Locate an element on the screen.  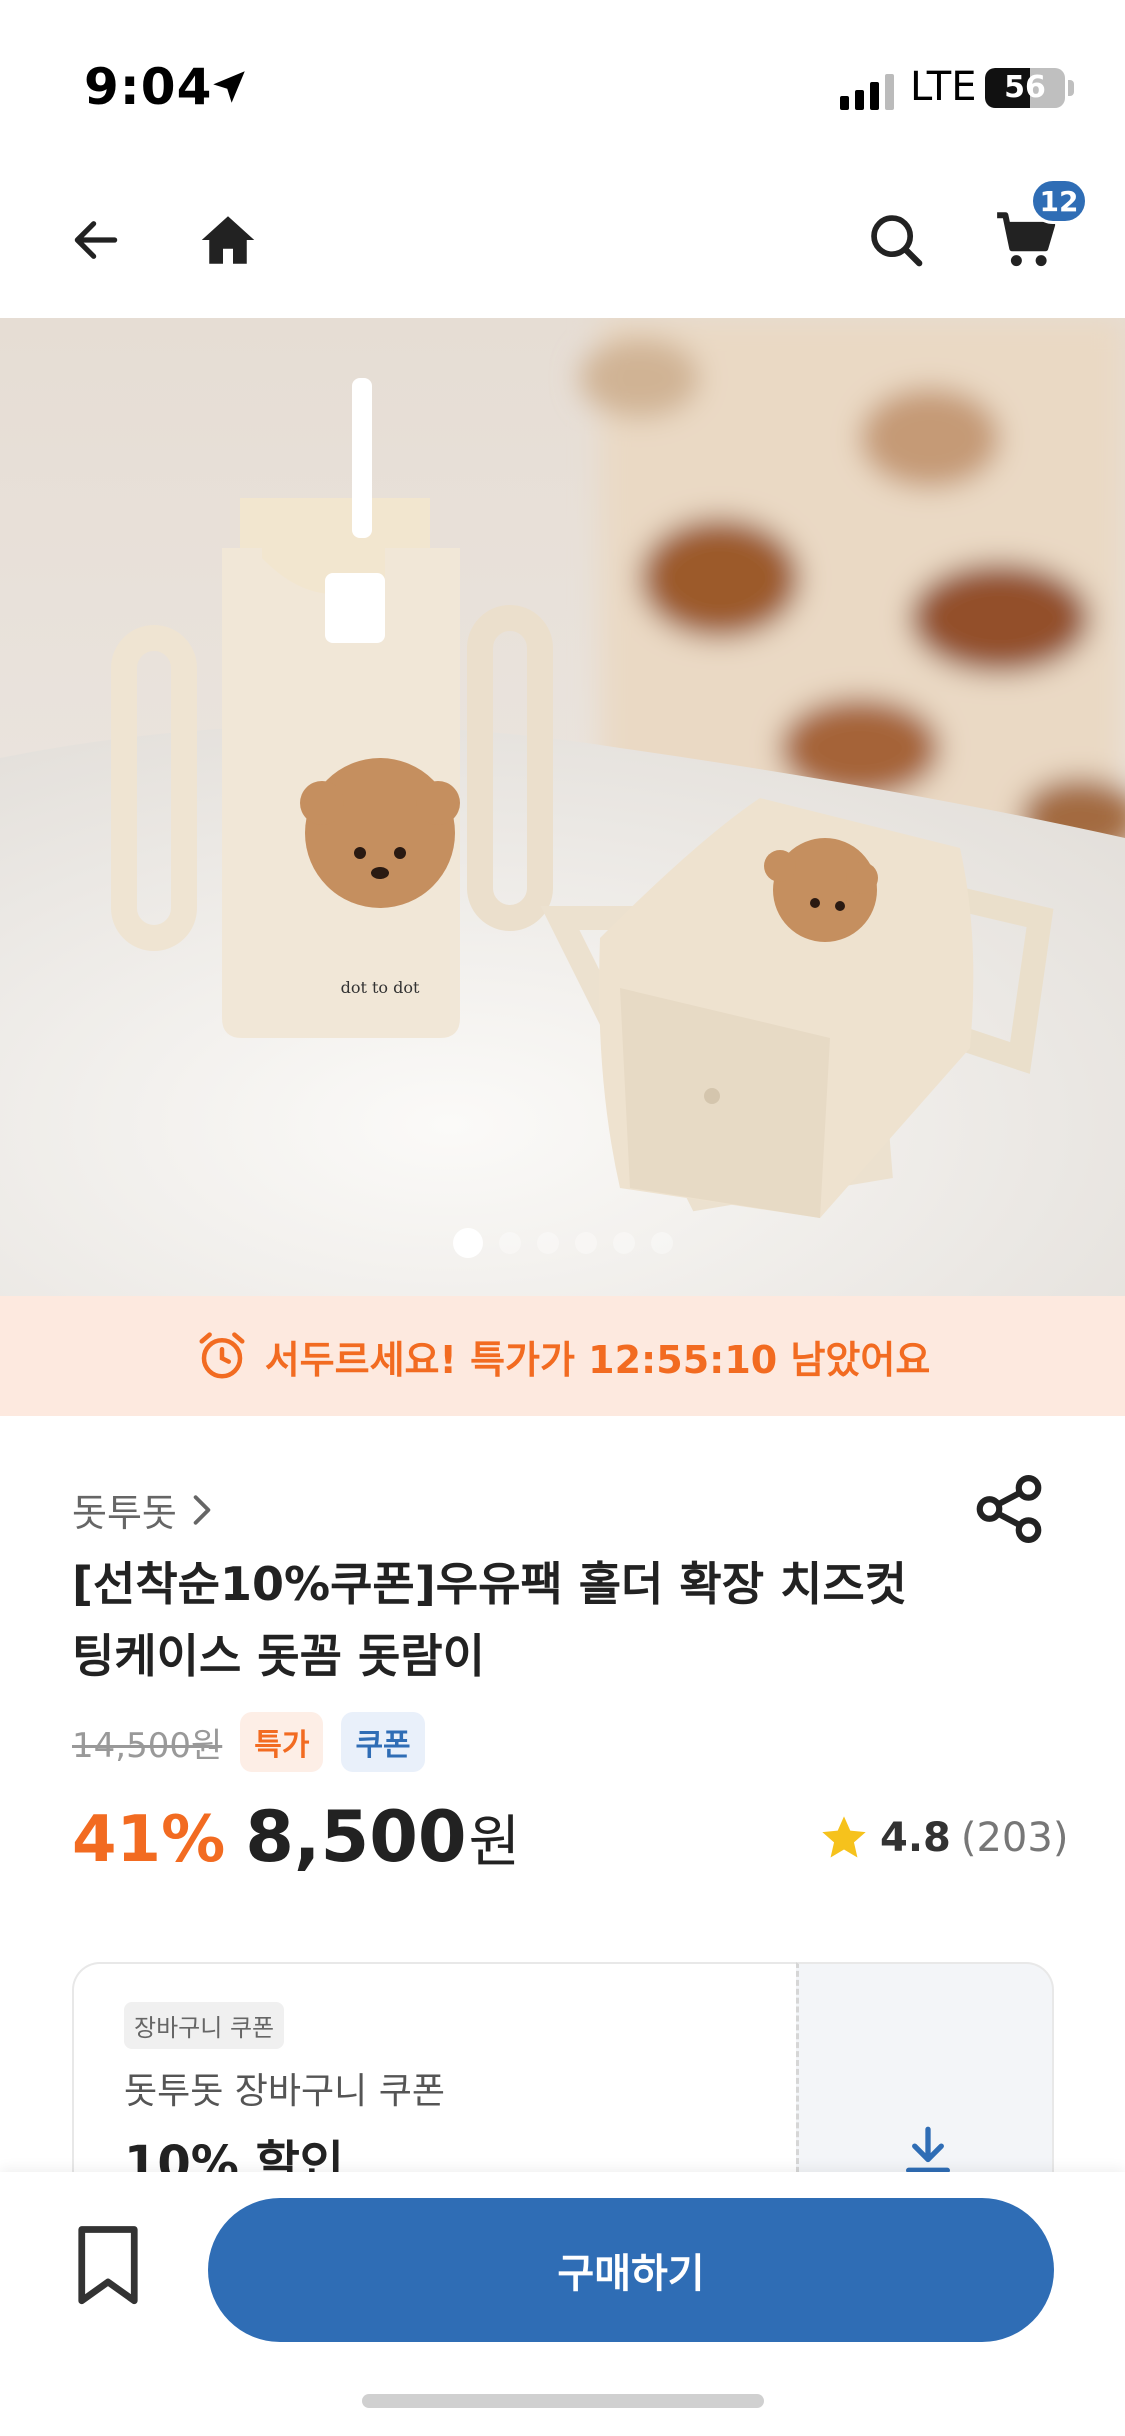
product-print-text: dot to dot is located at coordinates (380, 987).